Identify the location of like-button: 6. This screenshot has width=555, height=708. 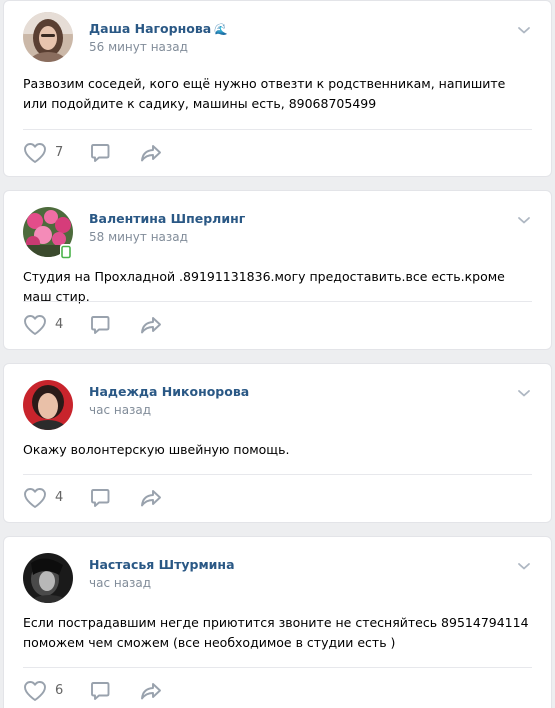
(55, 691).